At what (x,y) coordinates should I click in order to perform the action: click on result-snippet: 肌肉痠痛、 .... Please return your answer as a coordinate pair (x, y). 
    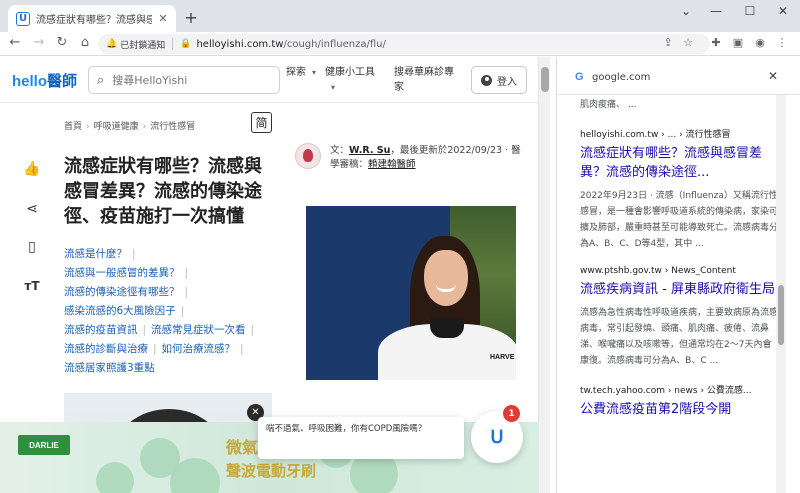
    Looking at the image, I should click on (608, 105).